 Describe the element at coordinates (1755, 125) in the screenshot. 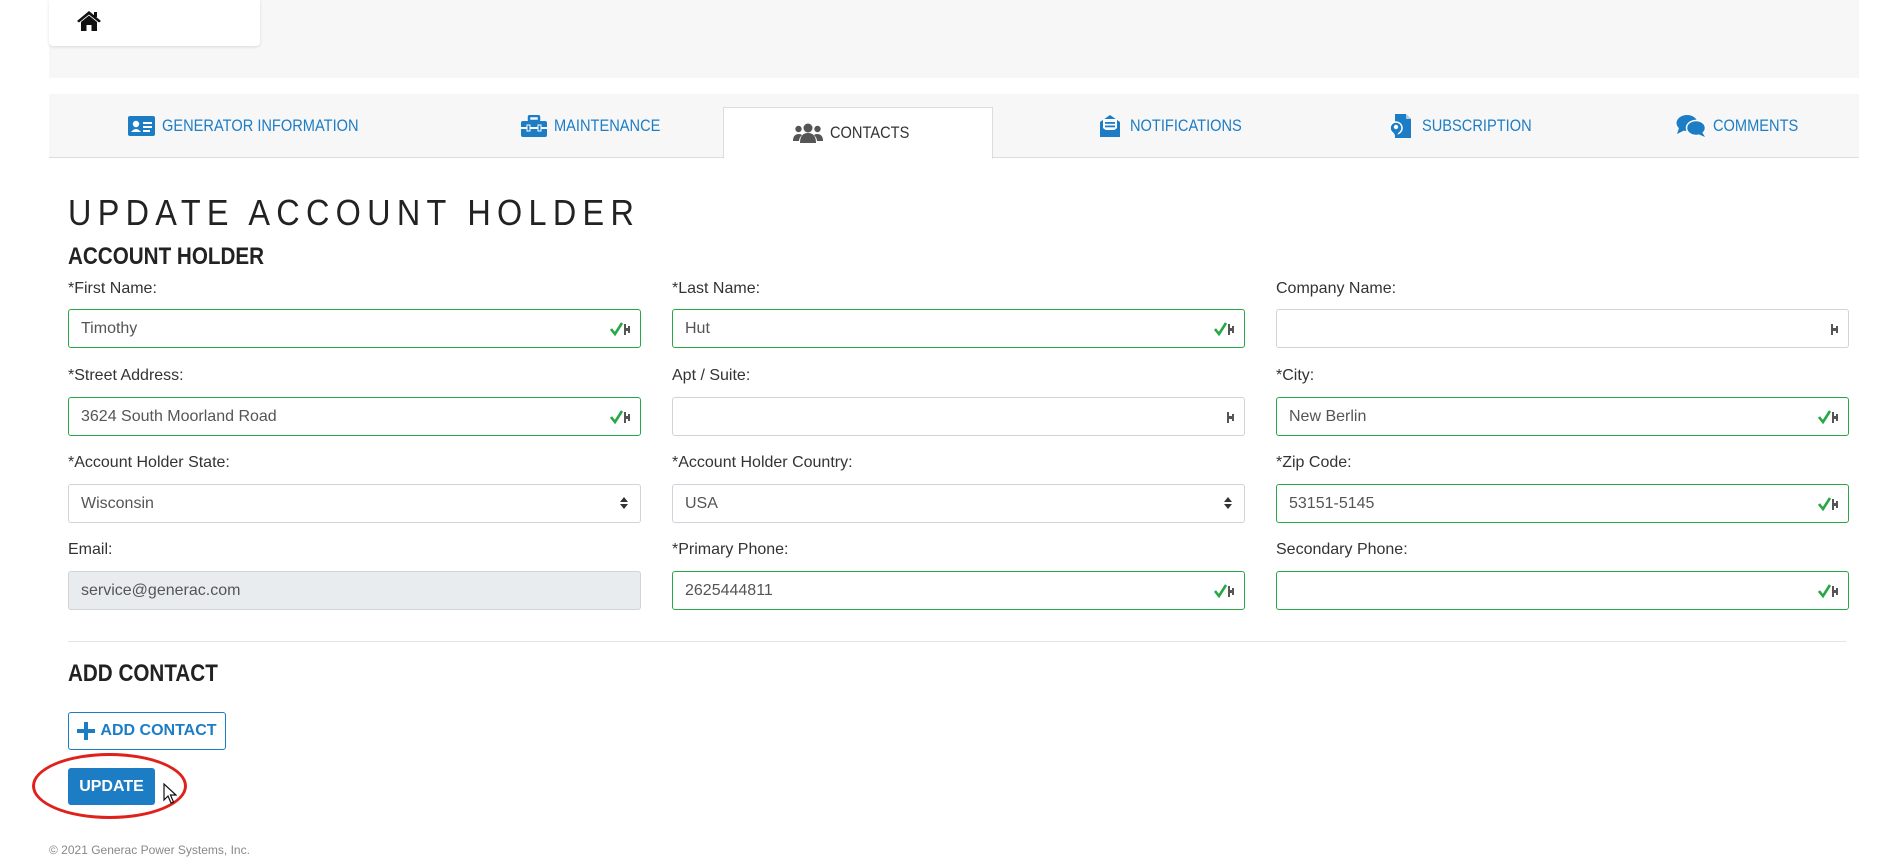

I see `tab-label: Comments` at that location.